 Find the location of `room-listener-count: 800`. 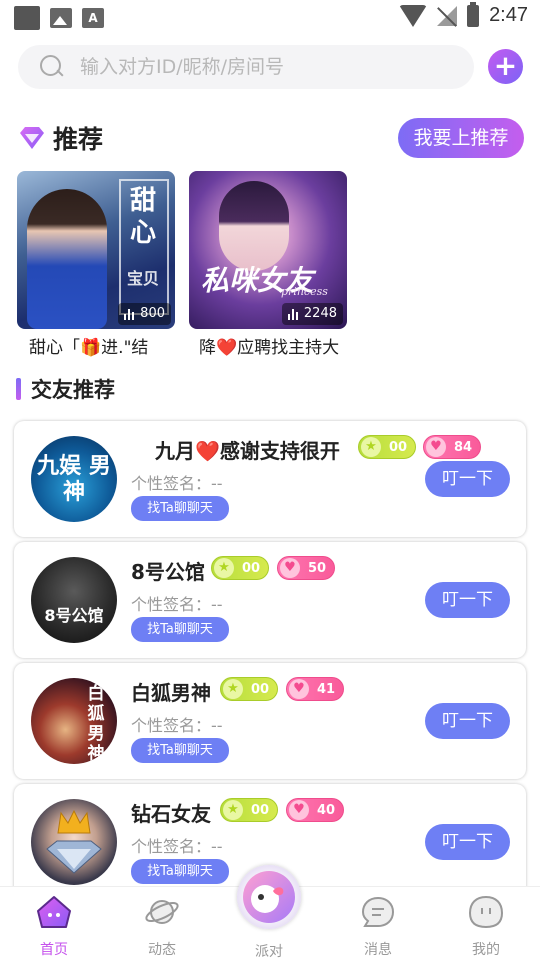

room-listener-count: 800 is located at coordinates (144, 314).